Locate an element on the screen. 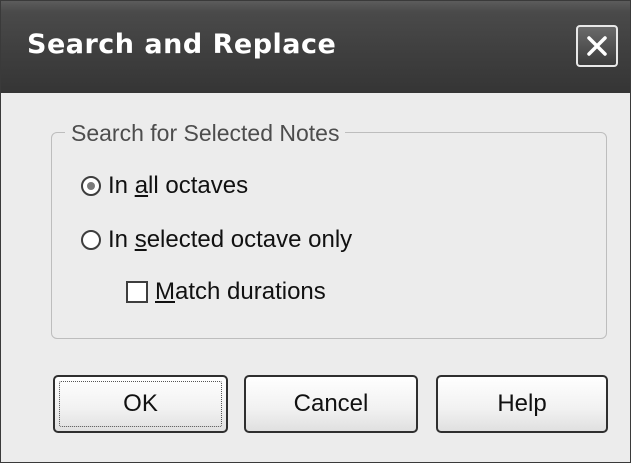  close-icon is located at coordinates (597, 46).